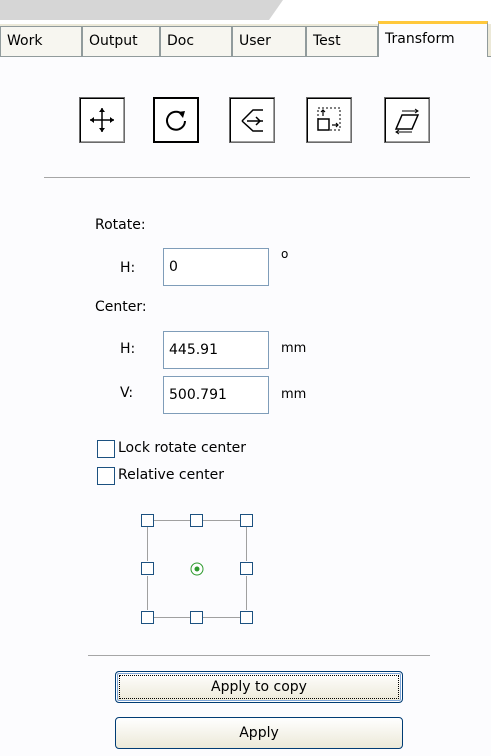 The height and width of the screenshot is (756, 491). I want to click on relative-center-label: Relative center, so click(171, 475).